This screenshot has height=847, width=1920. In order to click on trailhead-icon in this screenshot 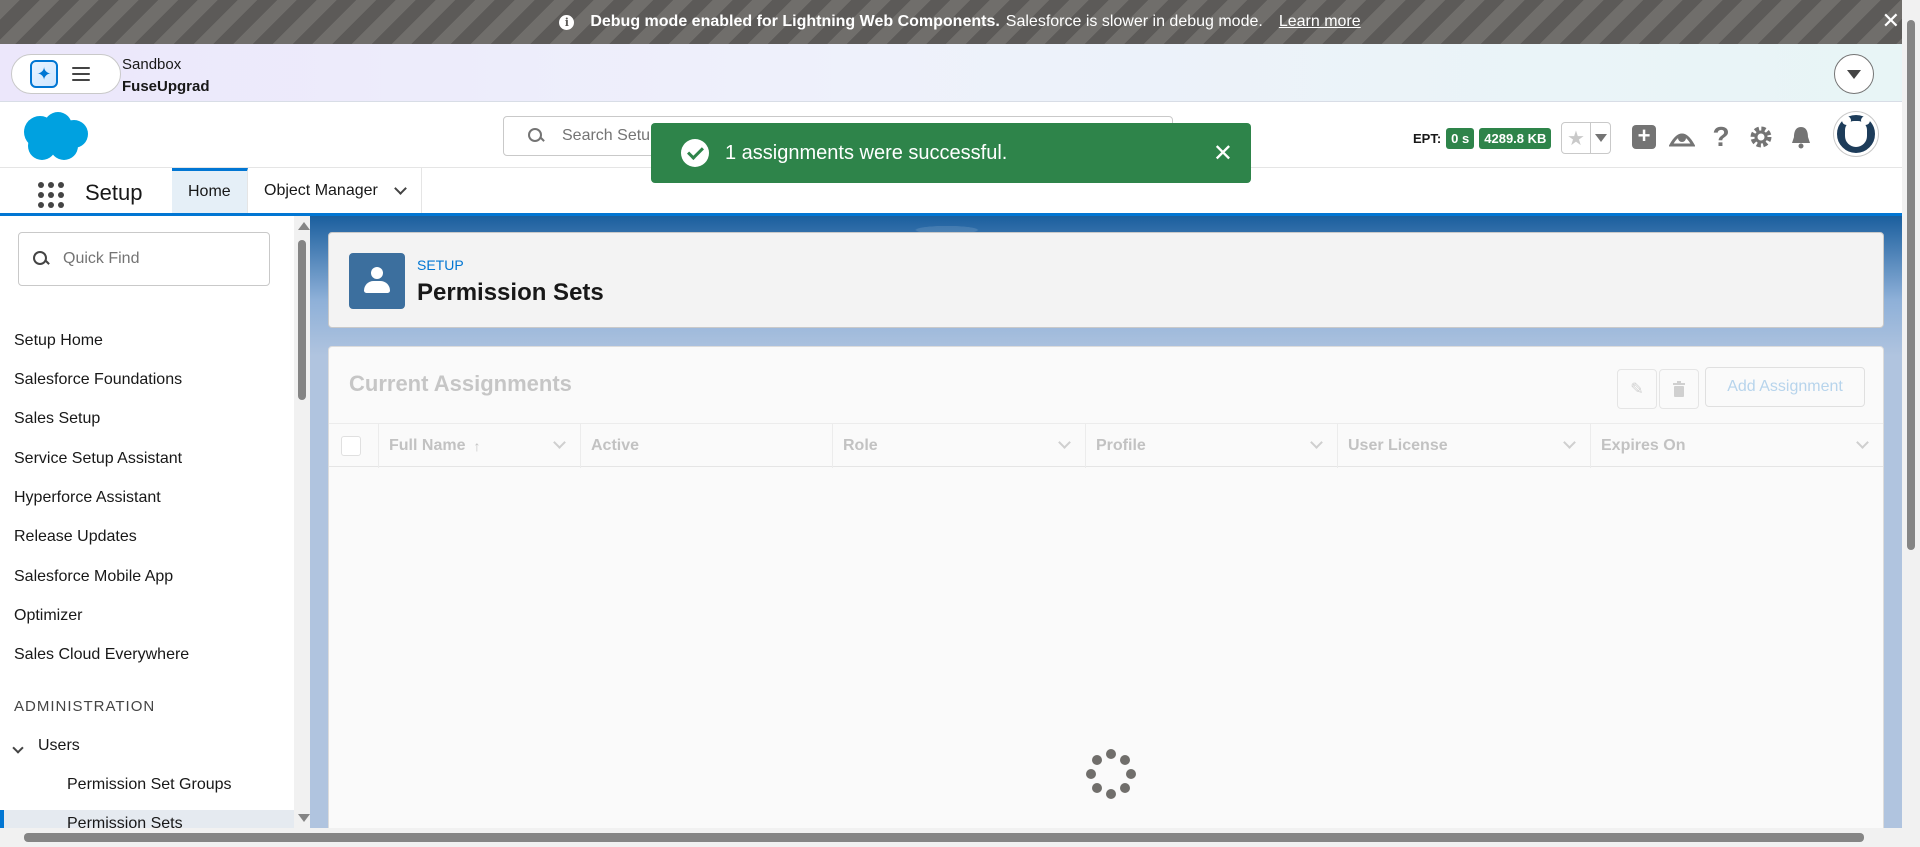, I will do `click(1682, 137)`.